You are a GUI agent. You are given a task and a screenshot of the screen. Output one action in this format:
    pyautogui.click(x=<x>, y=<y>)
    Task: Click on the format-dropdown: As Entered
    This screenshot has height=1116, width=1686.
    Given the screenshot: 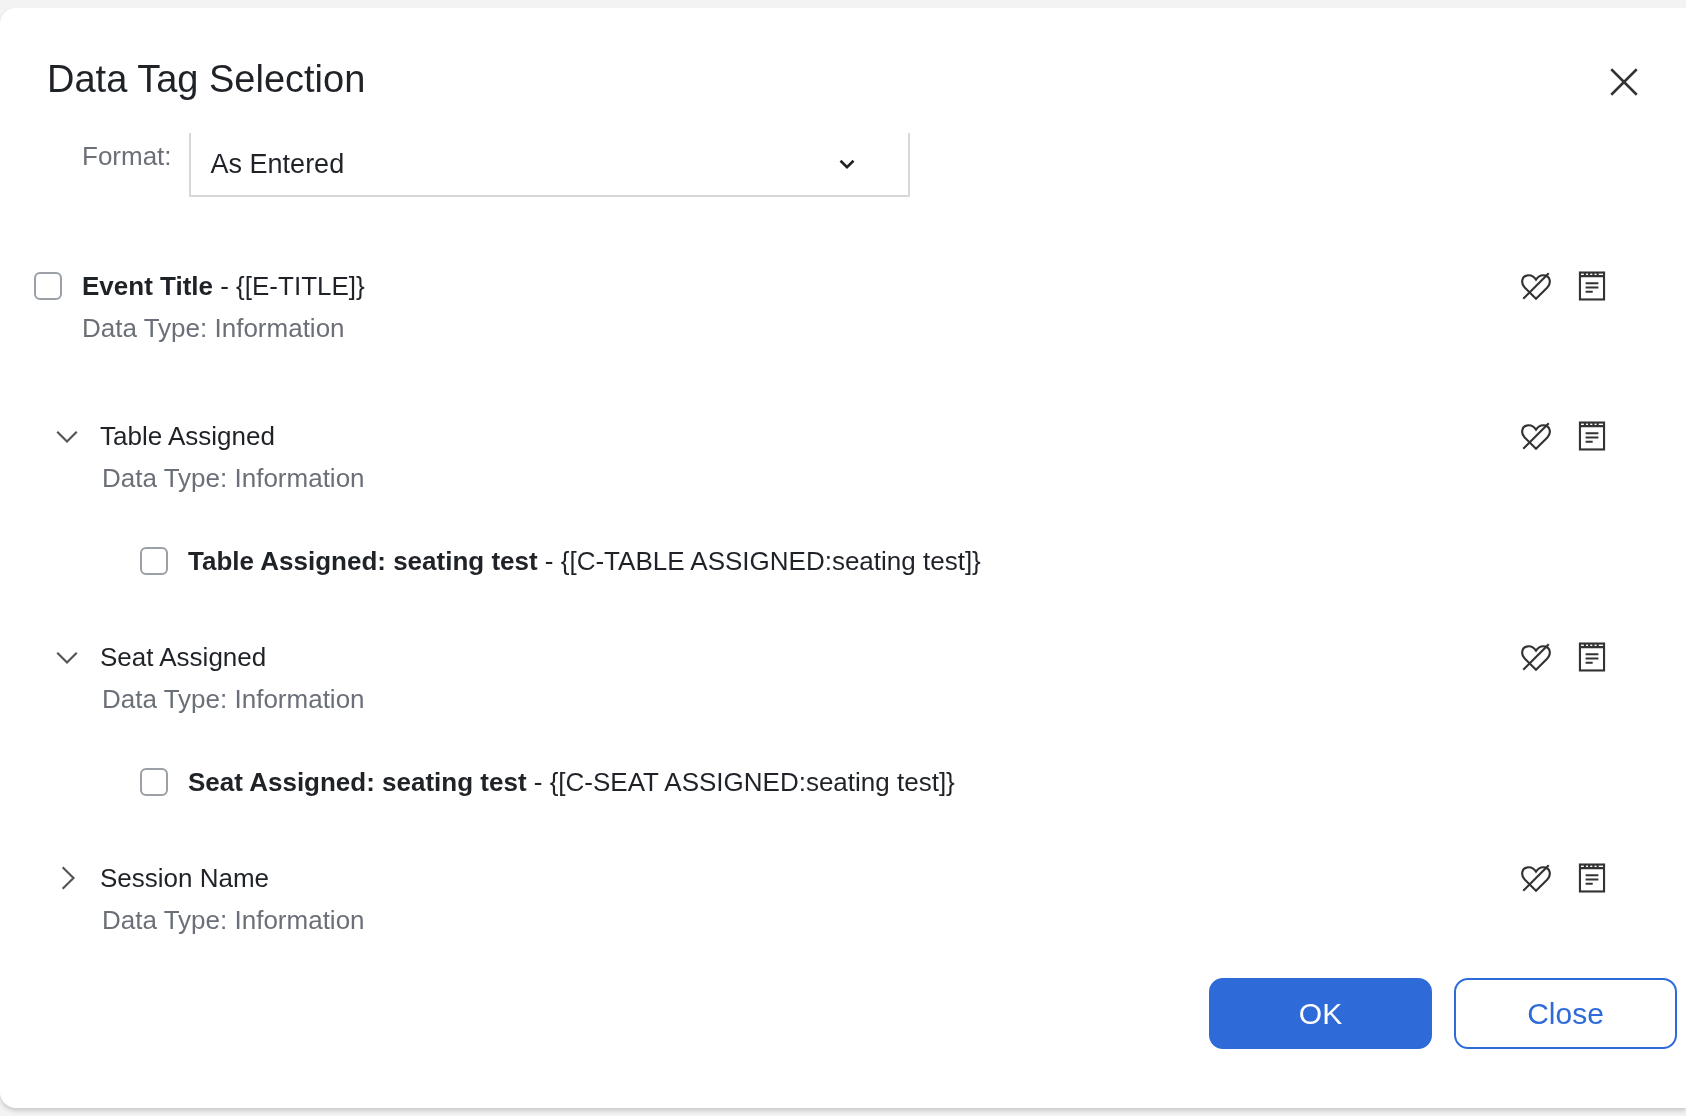 What is the action you would take?
    pyautogui.click(x=549, y=165)
    